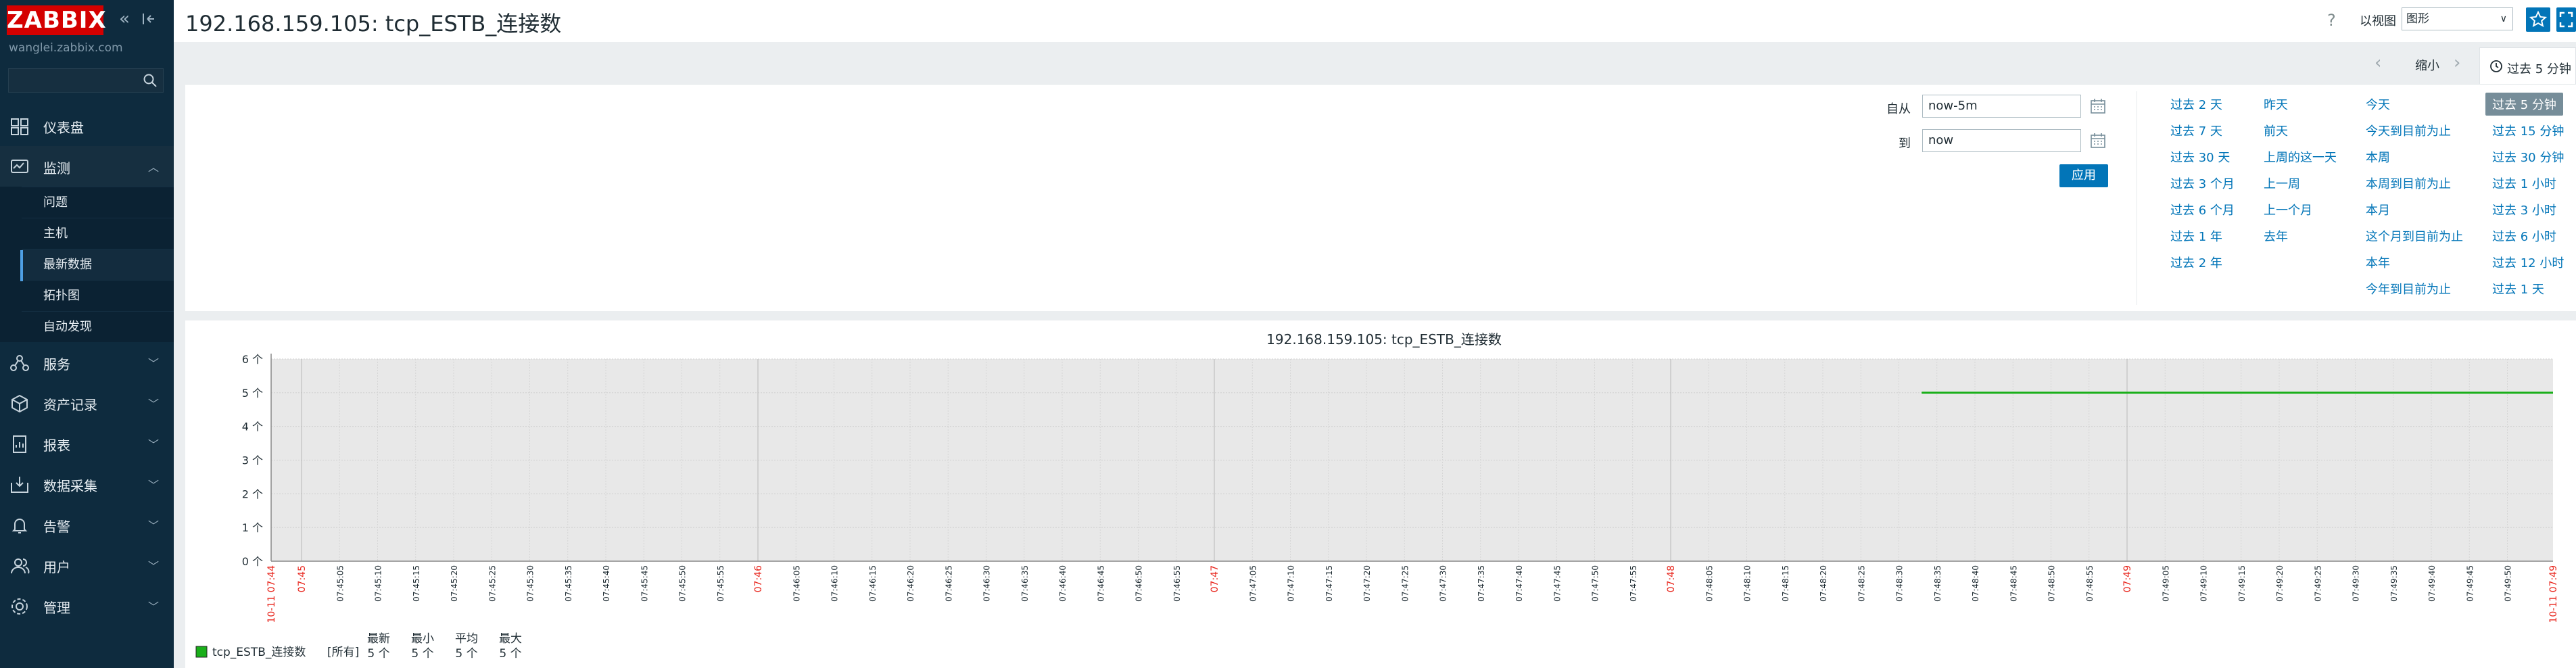 The image size is (2576, 668). I want to click on quick-range-link: 过去 2 年, so click(2196, 262).